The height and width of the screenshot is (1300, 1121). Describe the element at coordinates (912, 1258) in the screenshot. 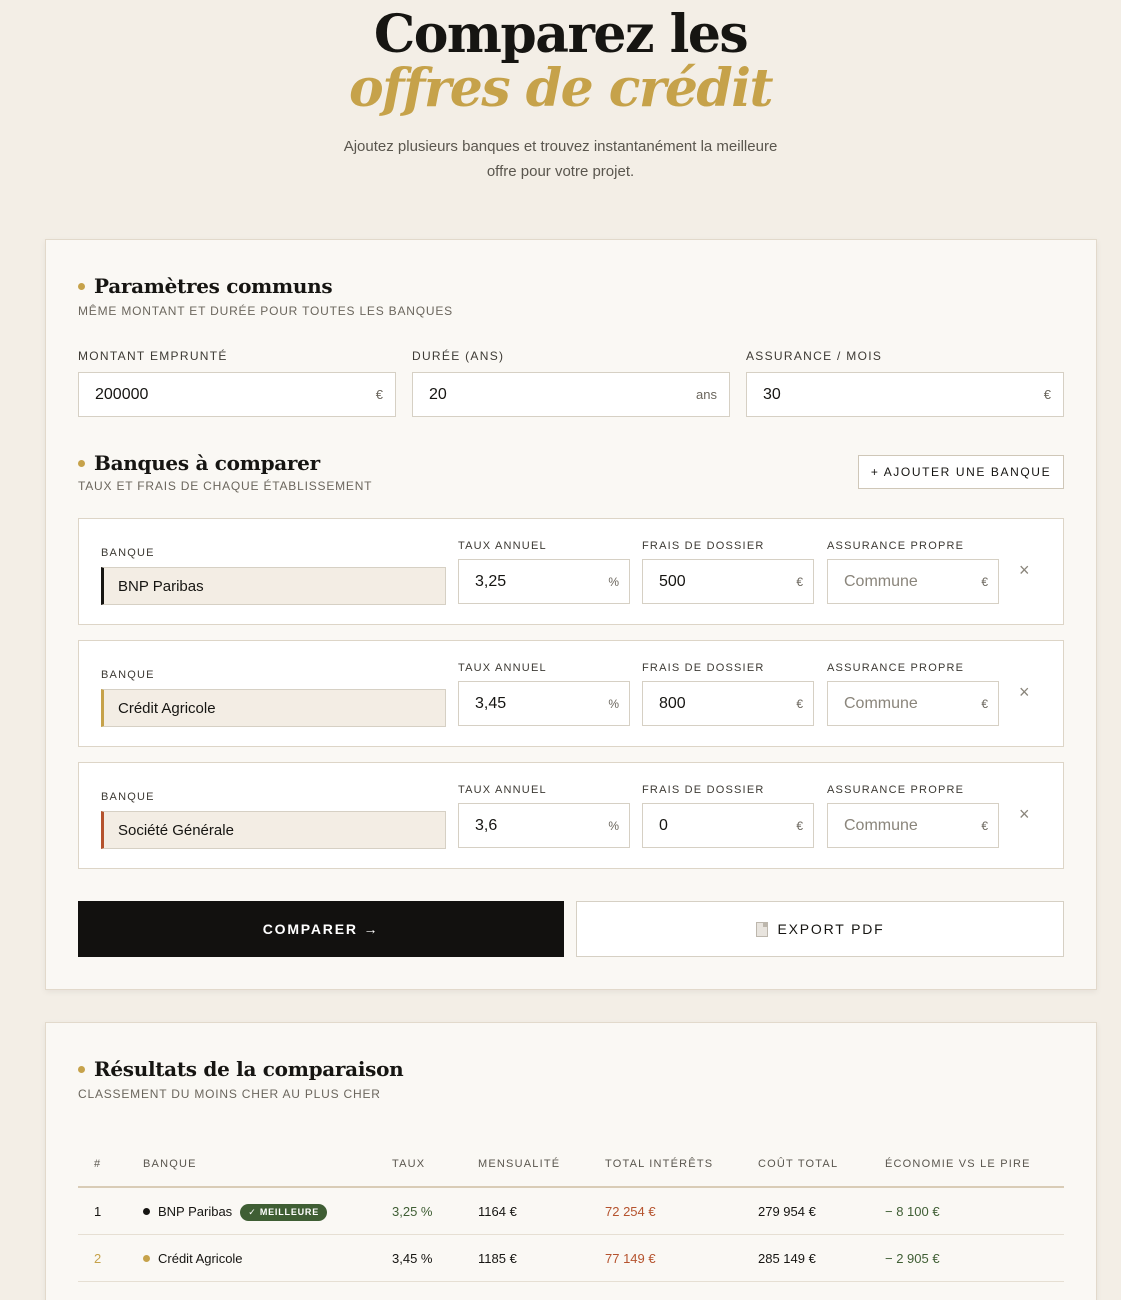

I see `row-saving: − 2 905 €` at that location.